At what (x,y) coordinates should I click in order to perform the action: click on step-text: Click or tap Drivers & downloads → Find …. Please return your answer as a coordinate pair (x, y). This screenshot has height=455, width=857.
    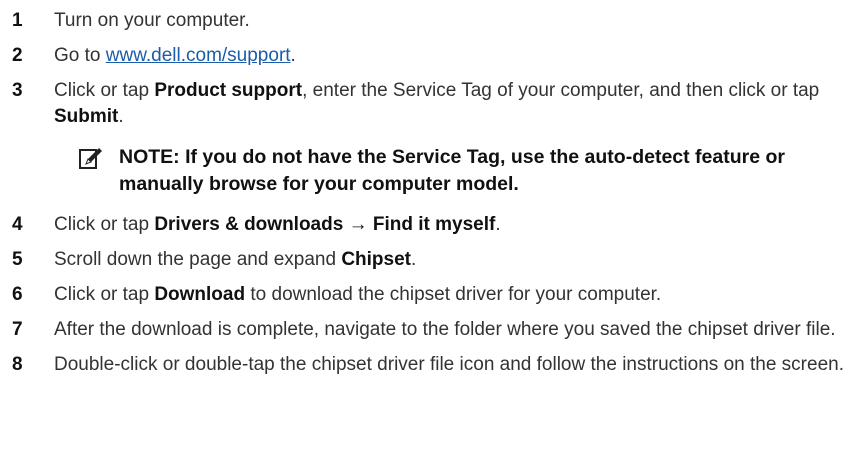
    Looking at the image, I should click on (450, 225).